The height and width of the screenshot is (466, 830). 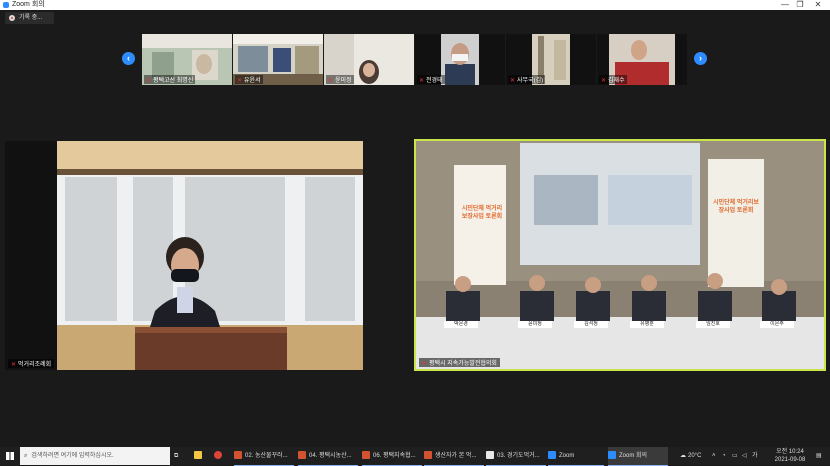 What do you see at coordinates (777, 324) in the screenshot?
I see `name-plate: 이은주` at bounding box center [777, 324].